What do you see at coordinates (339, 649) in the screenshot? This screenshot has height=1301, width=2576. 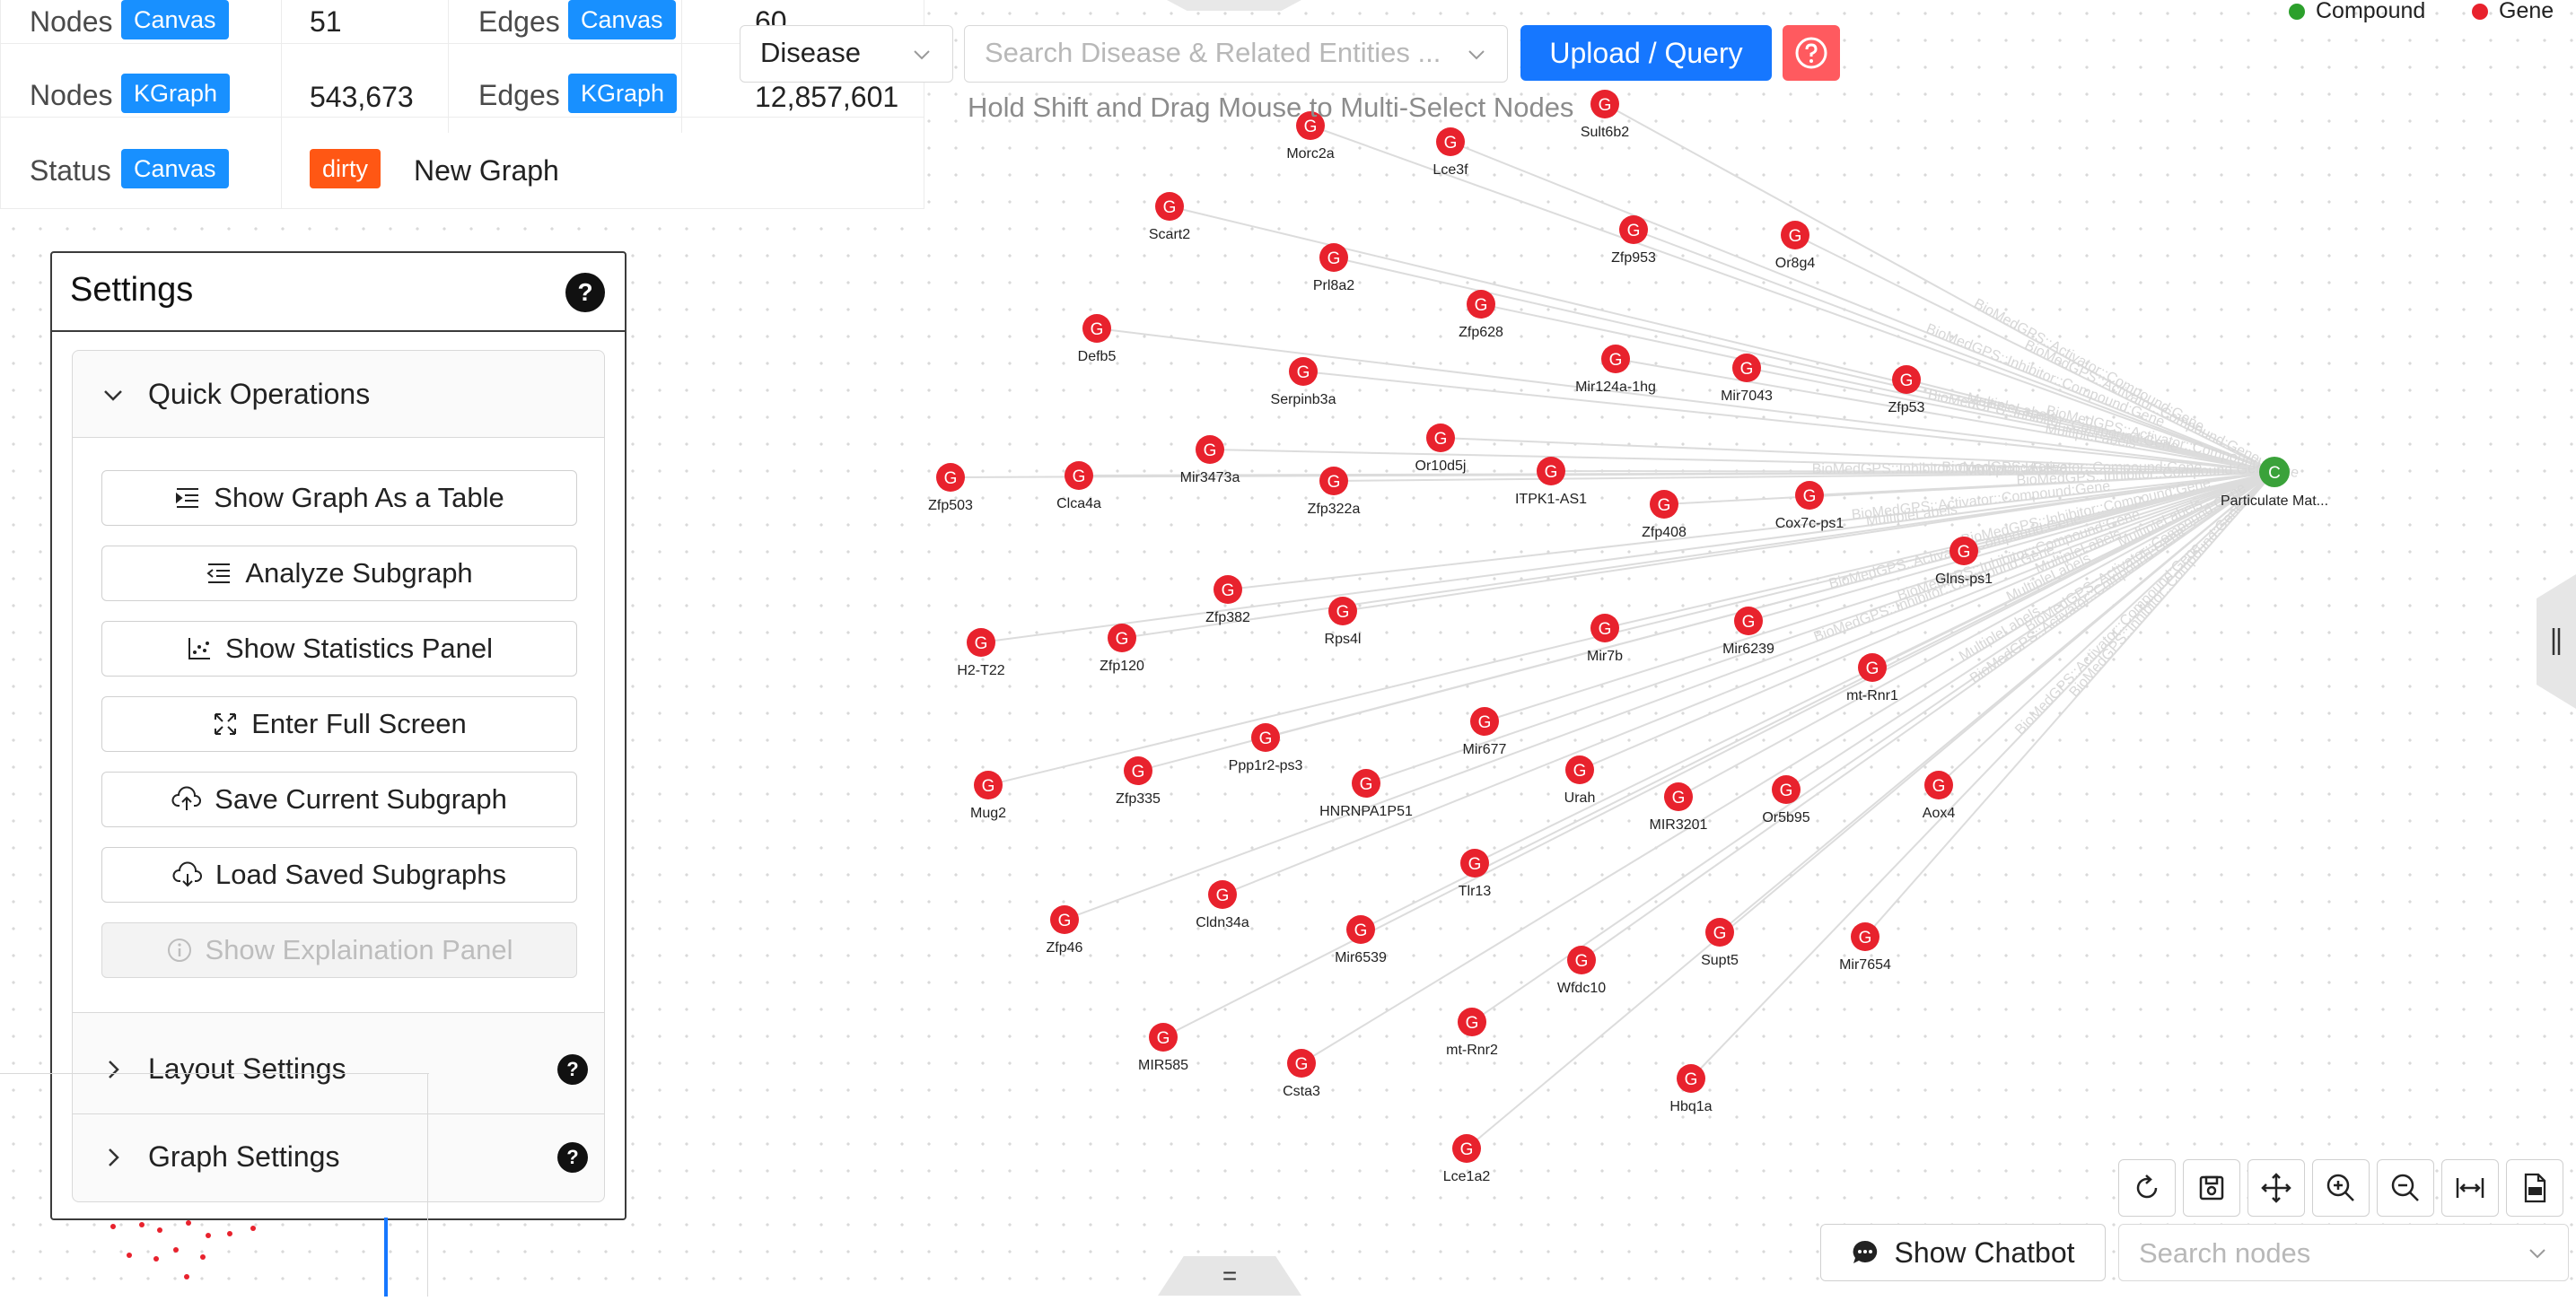 I see `show-statistics-button: Show Statistics Panel` at bounding box center [339, 649].